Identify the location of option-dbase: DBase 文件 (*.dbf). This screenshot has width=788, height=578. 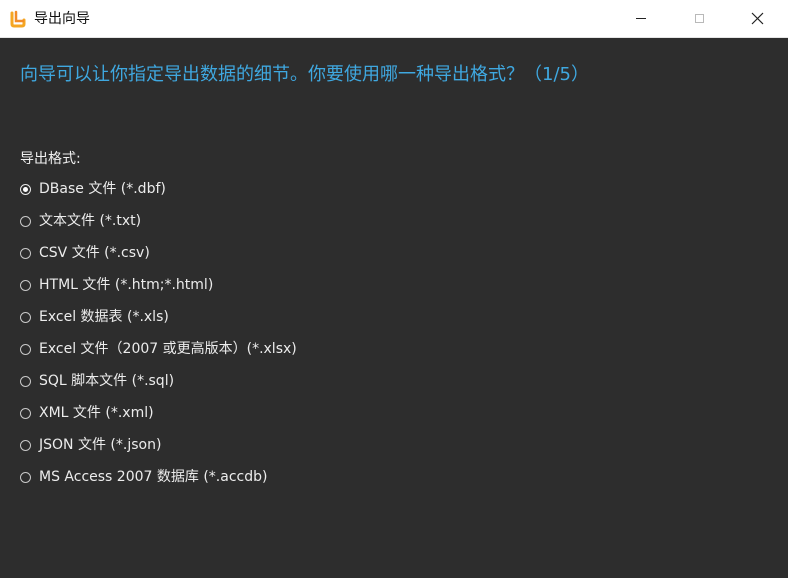
(158, 189).